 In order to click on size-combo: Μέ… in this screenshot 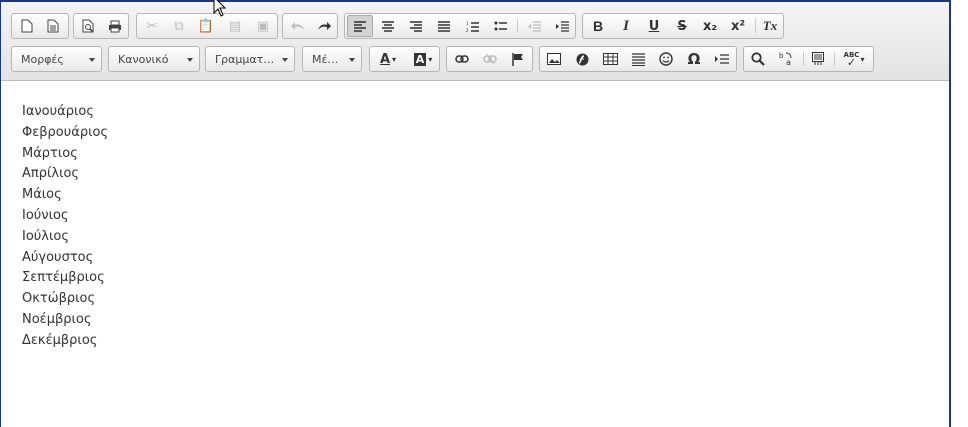, I will do `click(332, 59)`.